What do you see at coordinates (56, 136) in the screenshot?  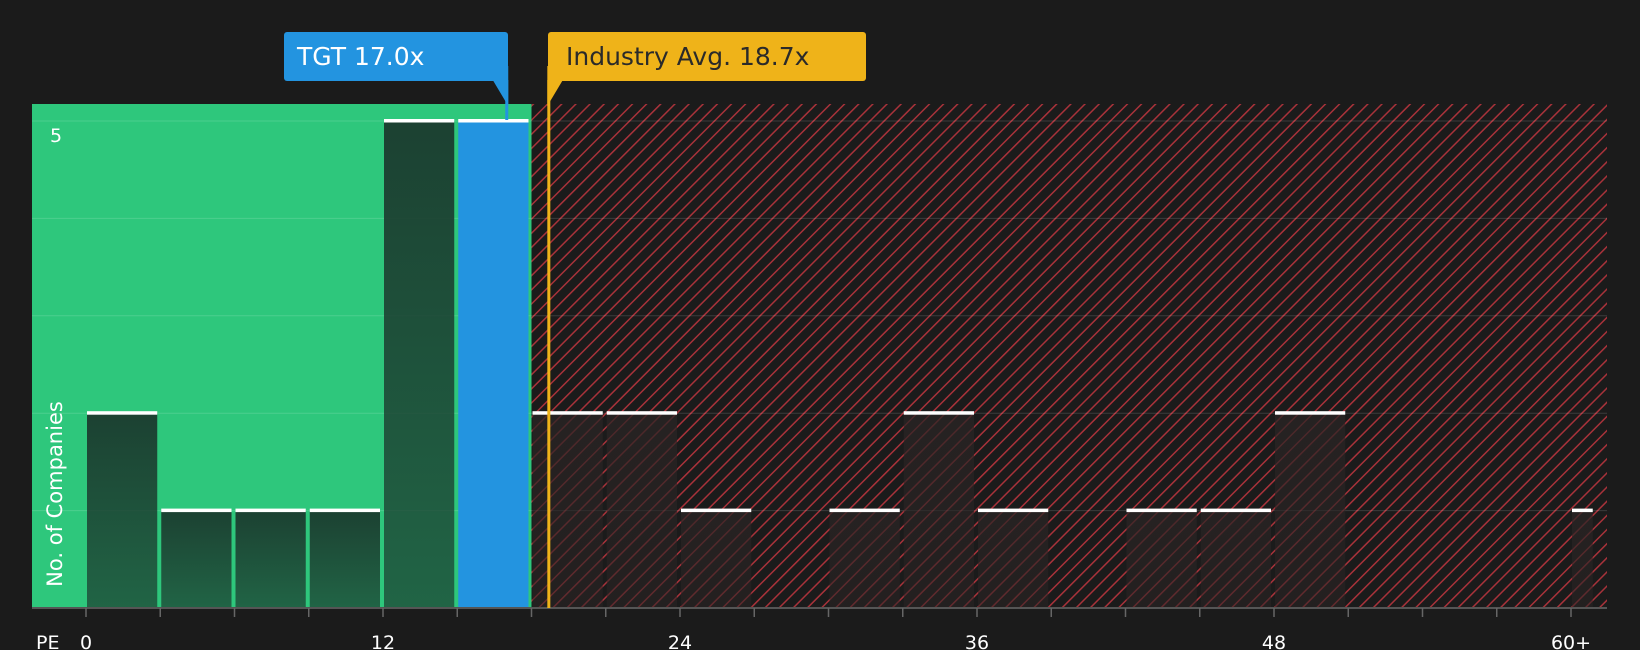 I see `y-tick-label: 5` at bounding box center [56, 136].